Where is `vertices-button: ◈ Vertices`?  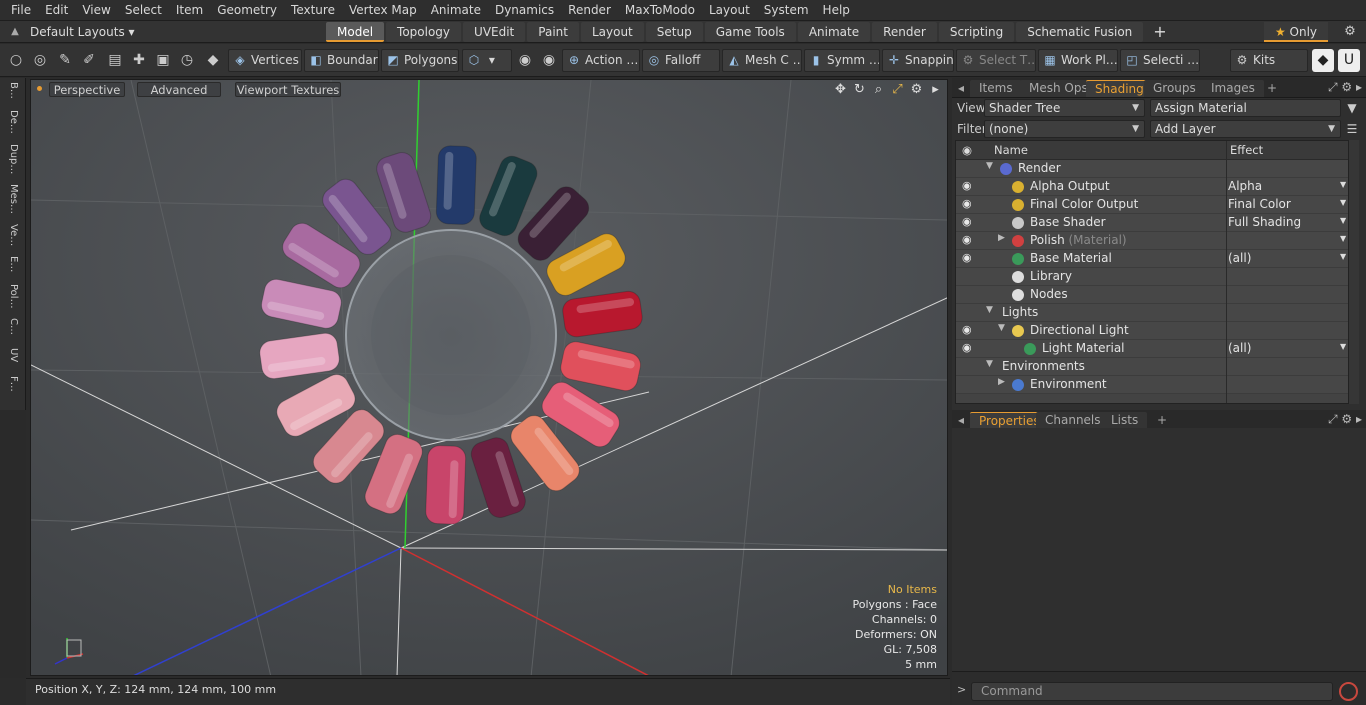 vertices-button: ◈ Vertices is located at coordinates (265, 60).